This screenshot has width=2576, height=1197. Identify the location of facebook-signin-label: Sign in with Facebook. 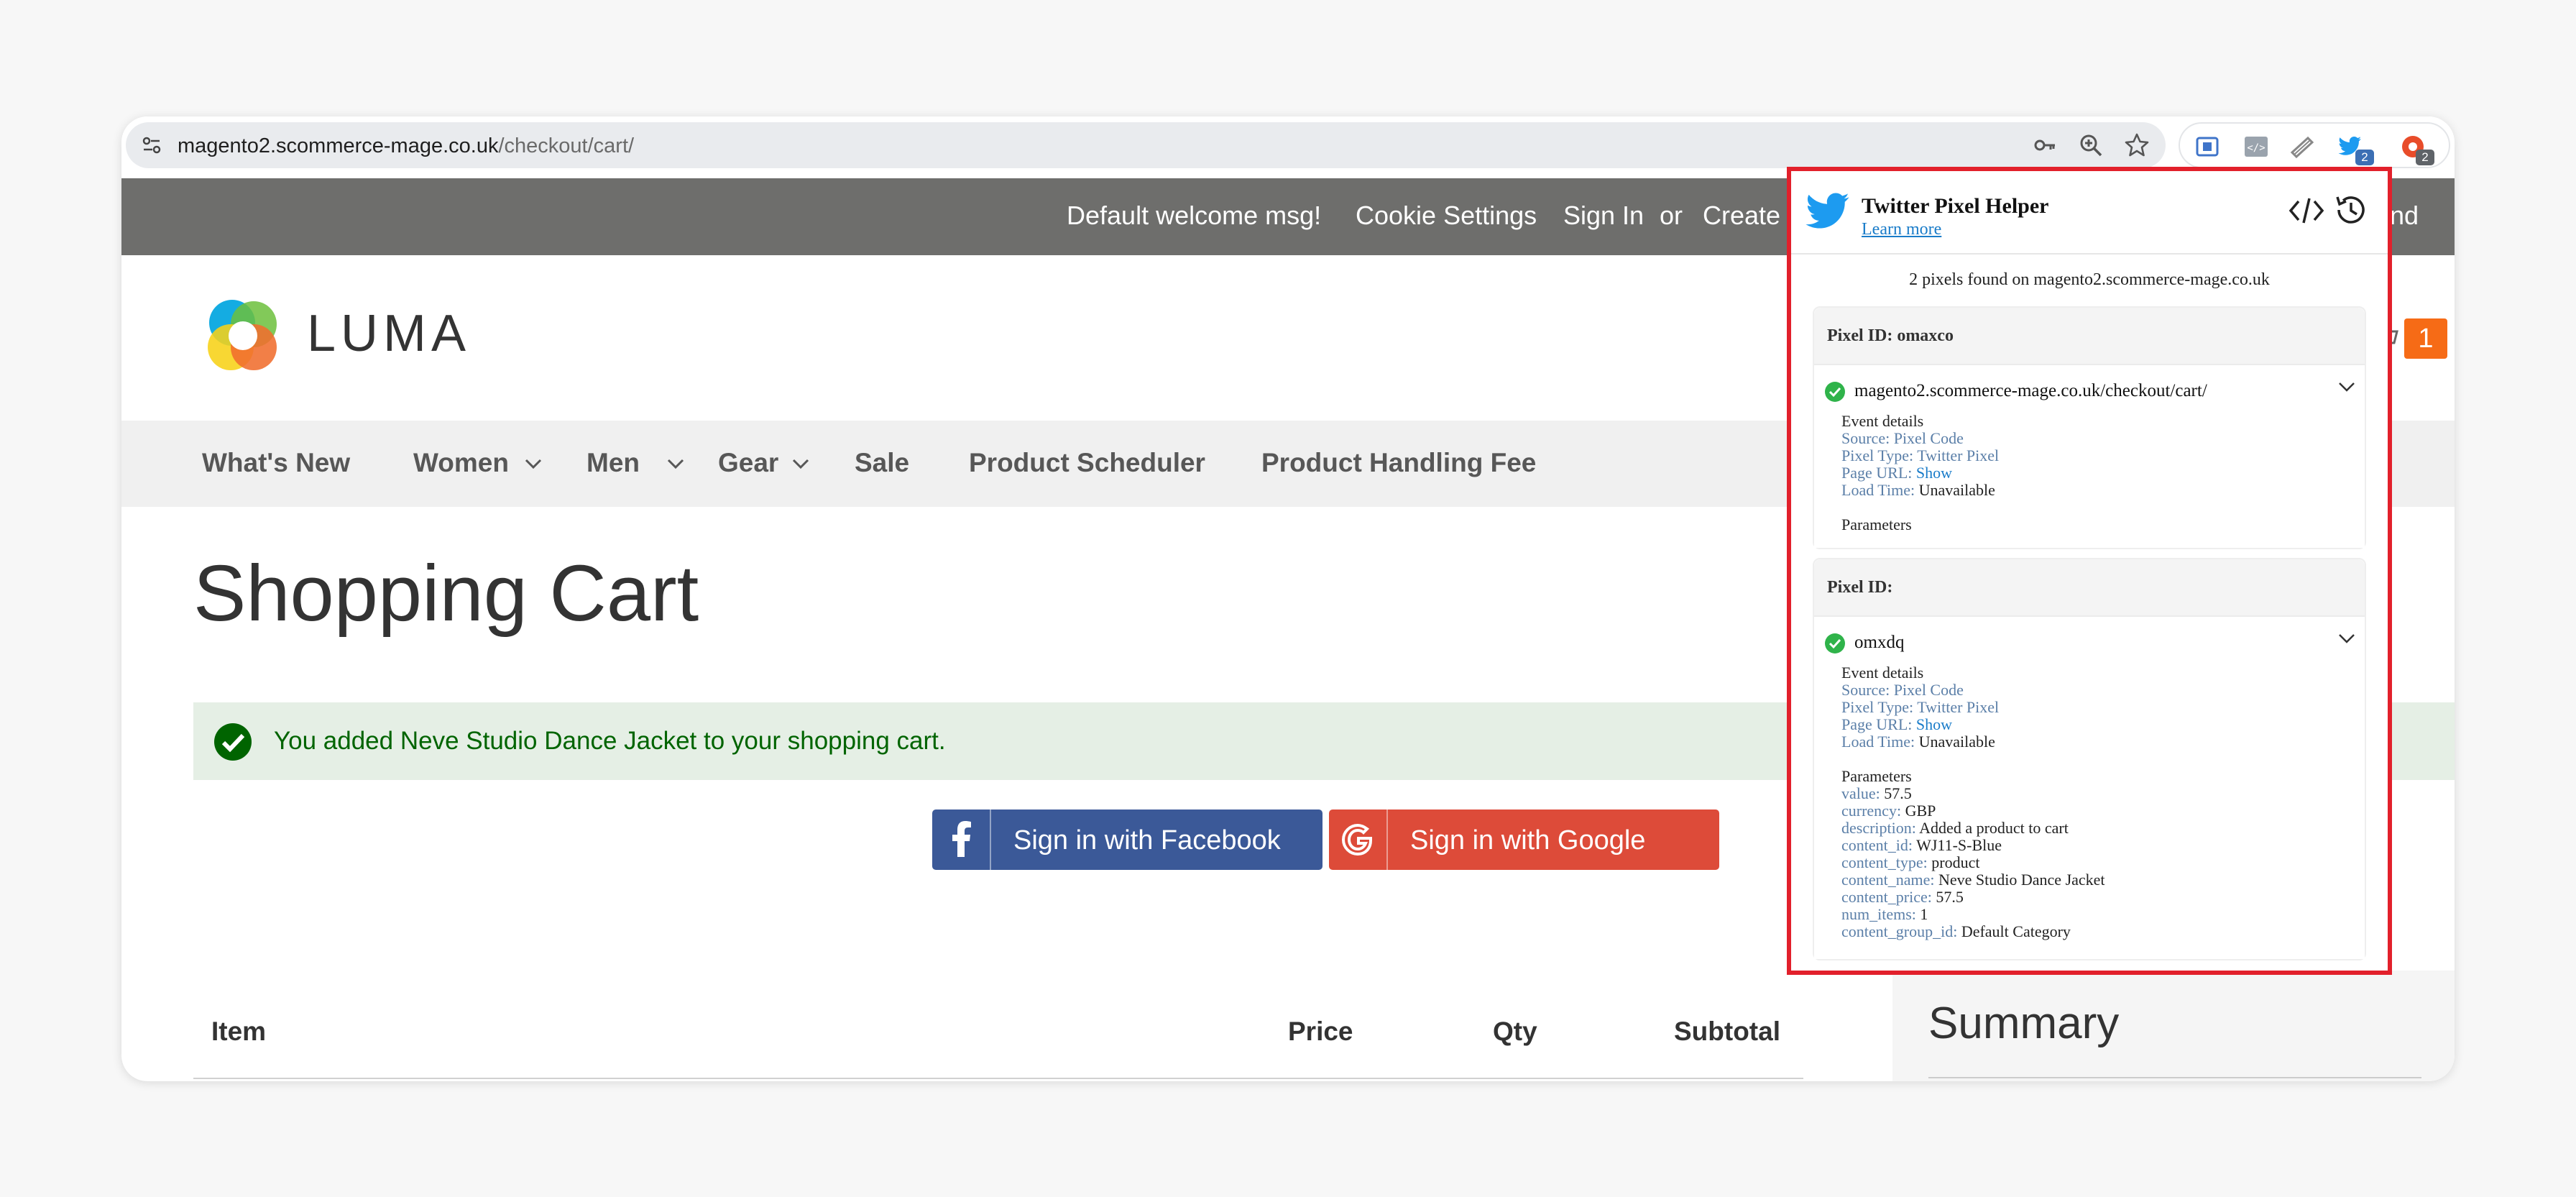
(1147, 840).